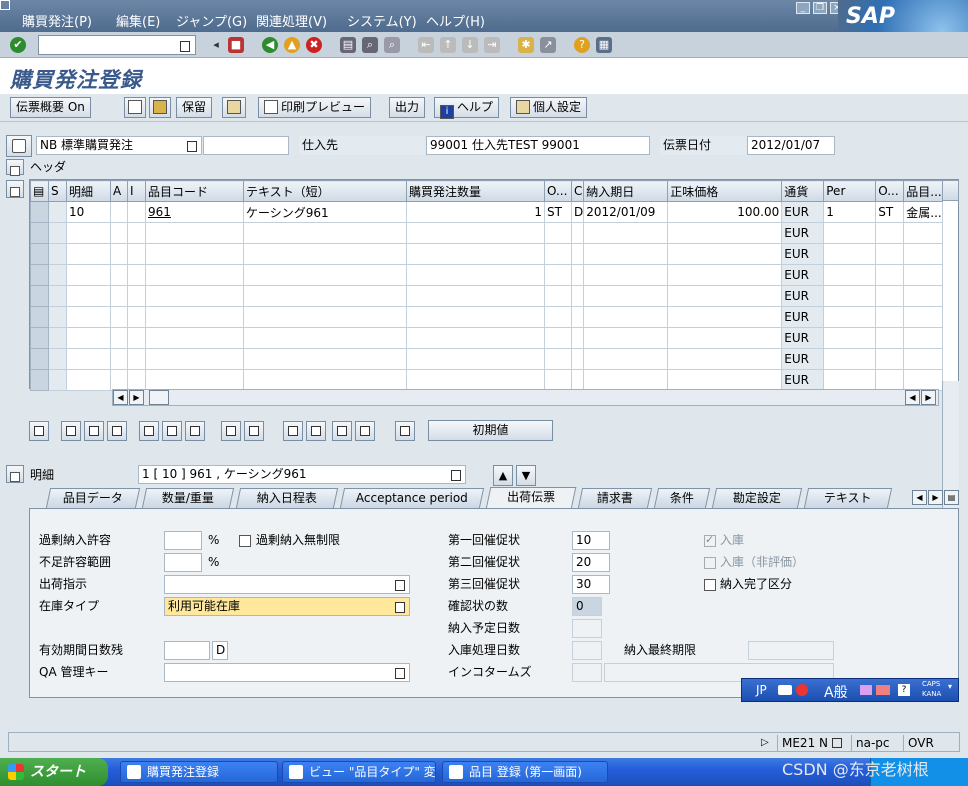 The height and width of the screenshot is (786, 968). What do you see at coordinates (591, 584) in the screenshot?
I see `reminder3-field: 30` at bounding box center [591, 584].